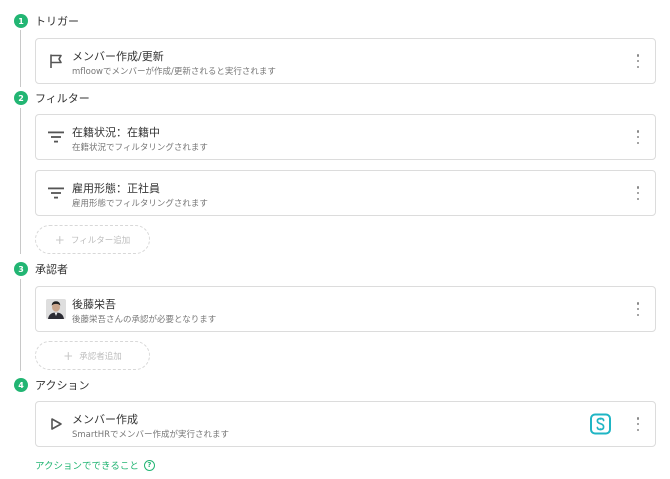 The image size is (670, 479). I want to click on step-title: 承認者, so click(51, 269).